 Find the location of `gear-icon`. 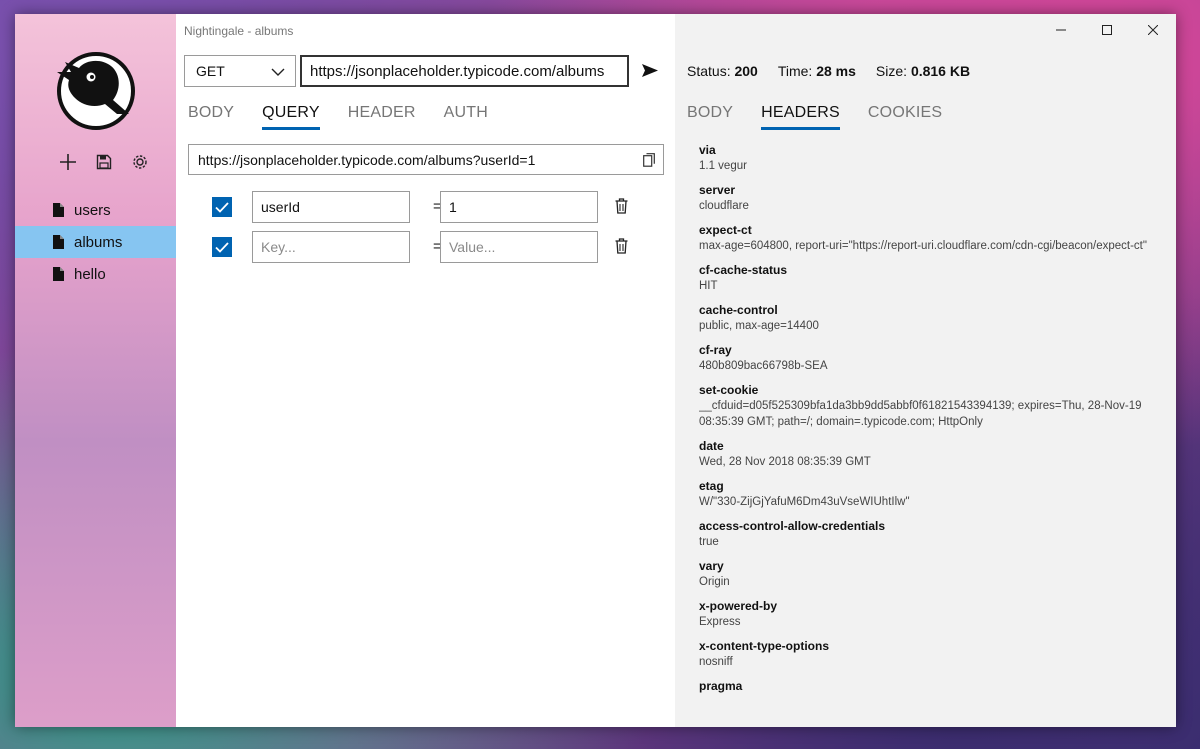

gear-icon is located at coordinates (140, 162).